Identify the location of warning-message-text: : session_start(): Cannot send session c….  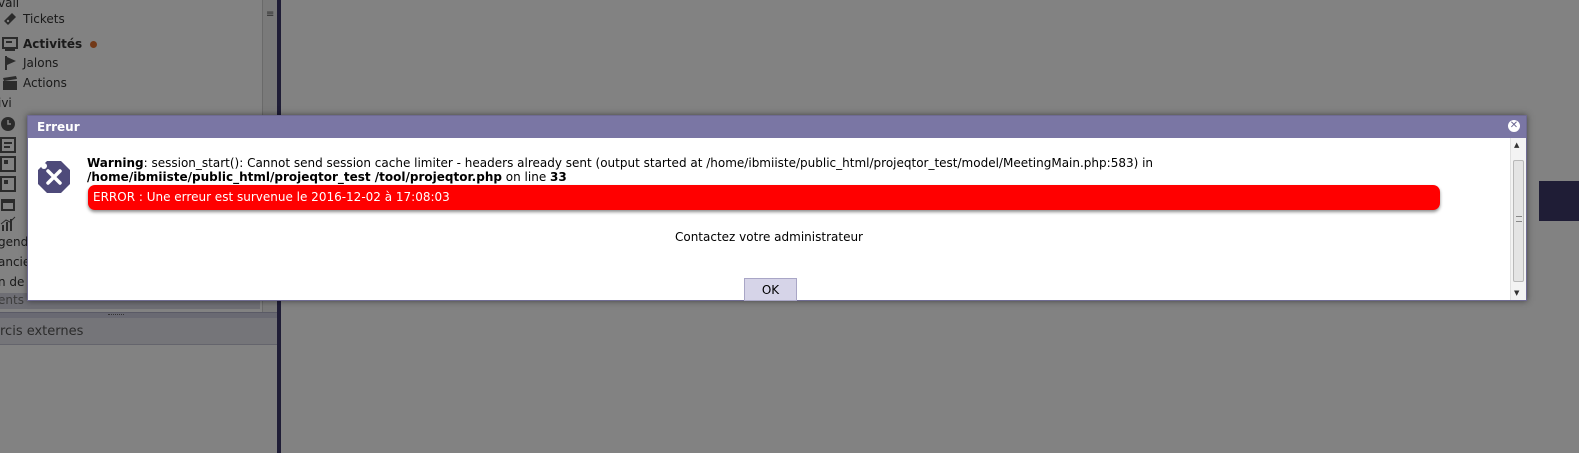
(648, 163).